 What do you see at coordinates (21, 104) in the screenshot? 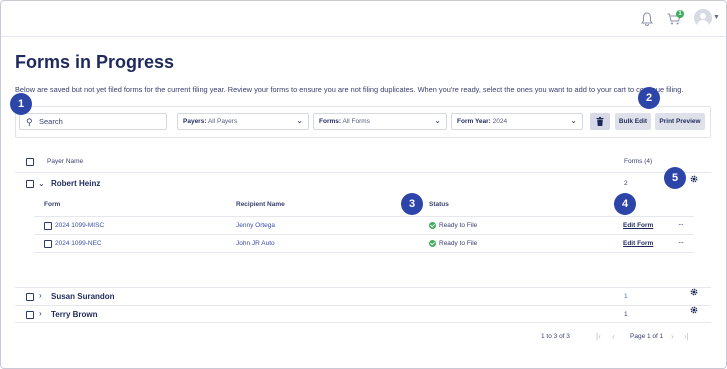
I see `callout-marker-1: 1` at bounding box center [21, 104].